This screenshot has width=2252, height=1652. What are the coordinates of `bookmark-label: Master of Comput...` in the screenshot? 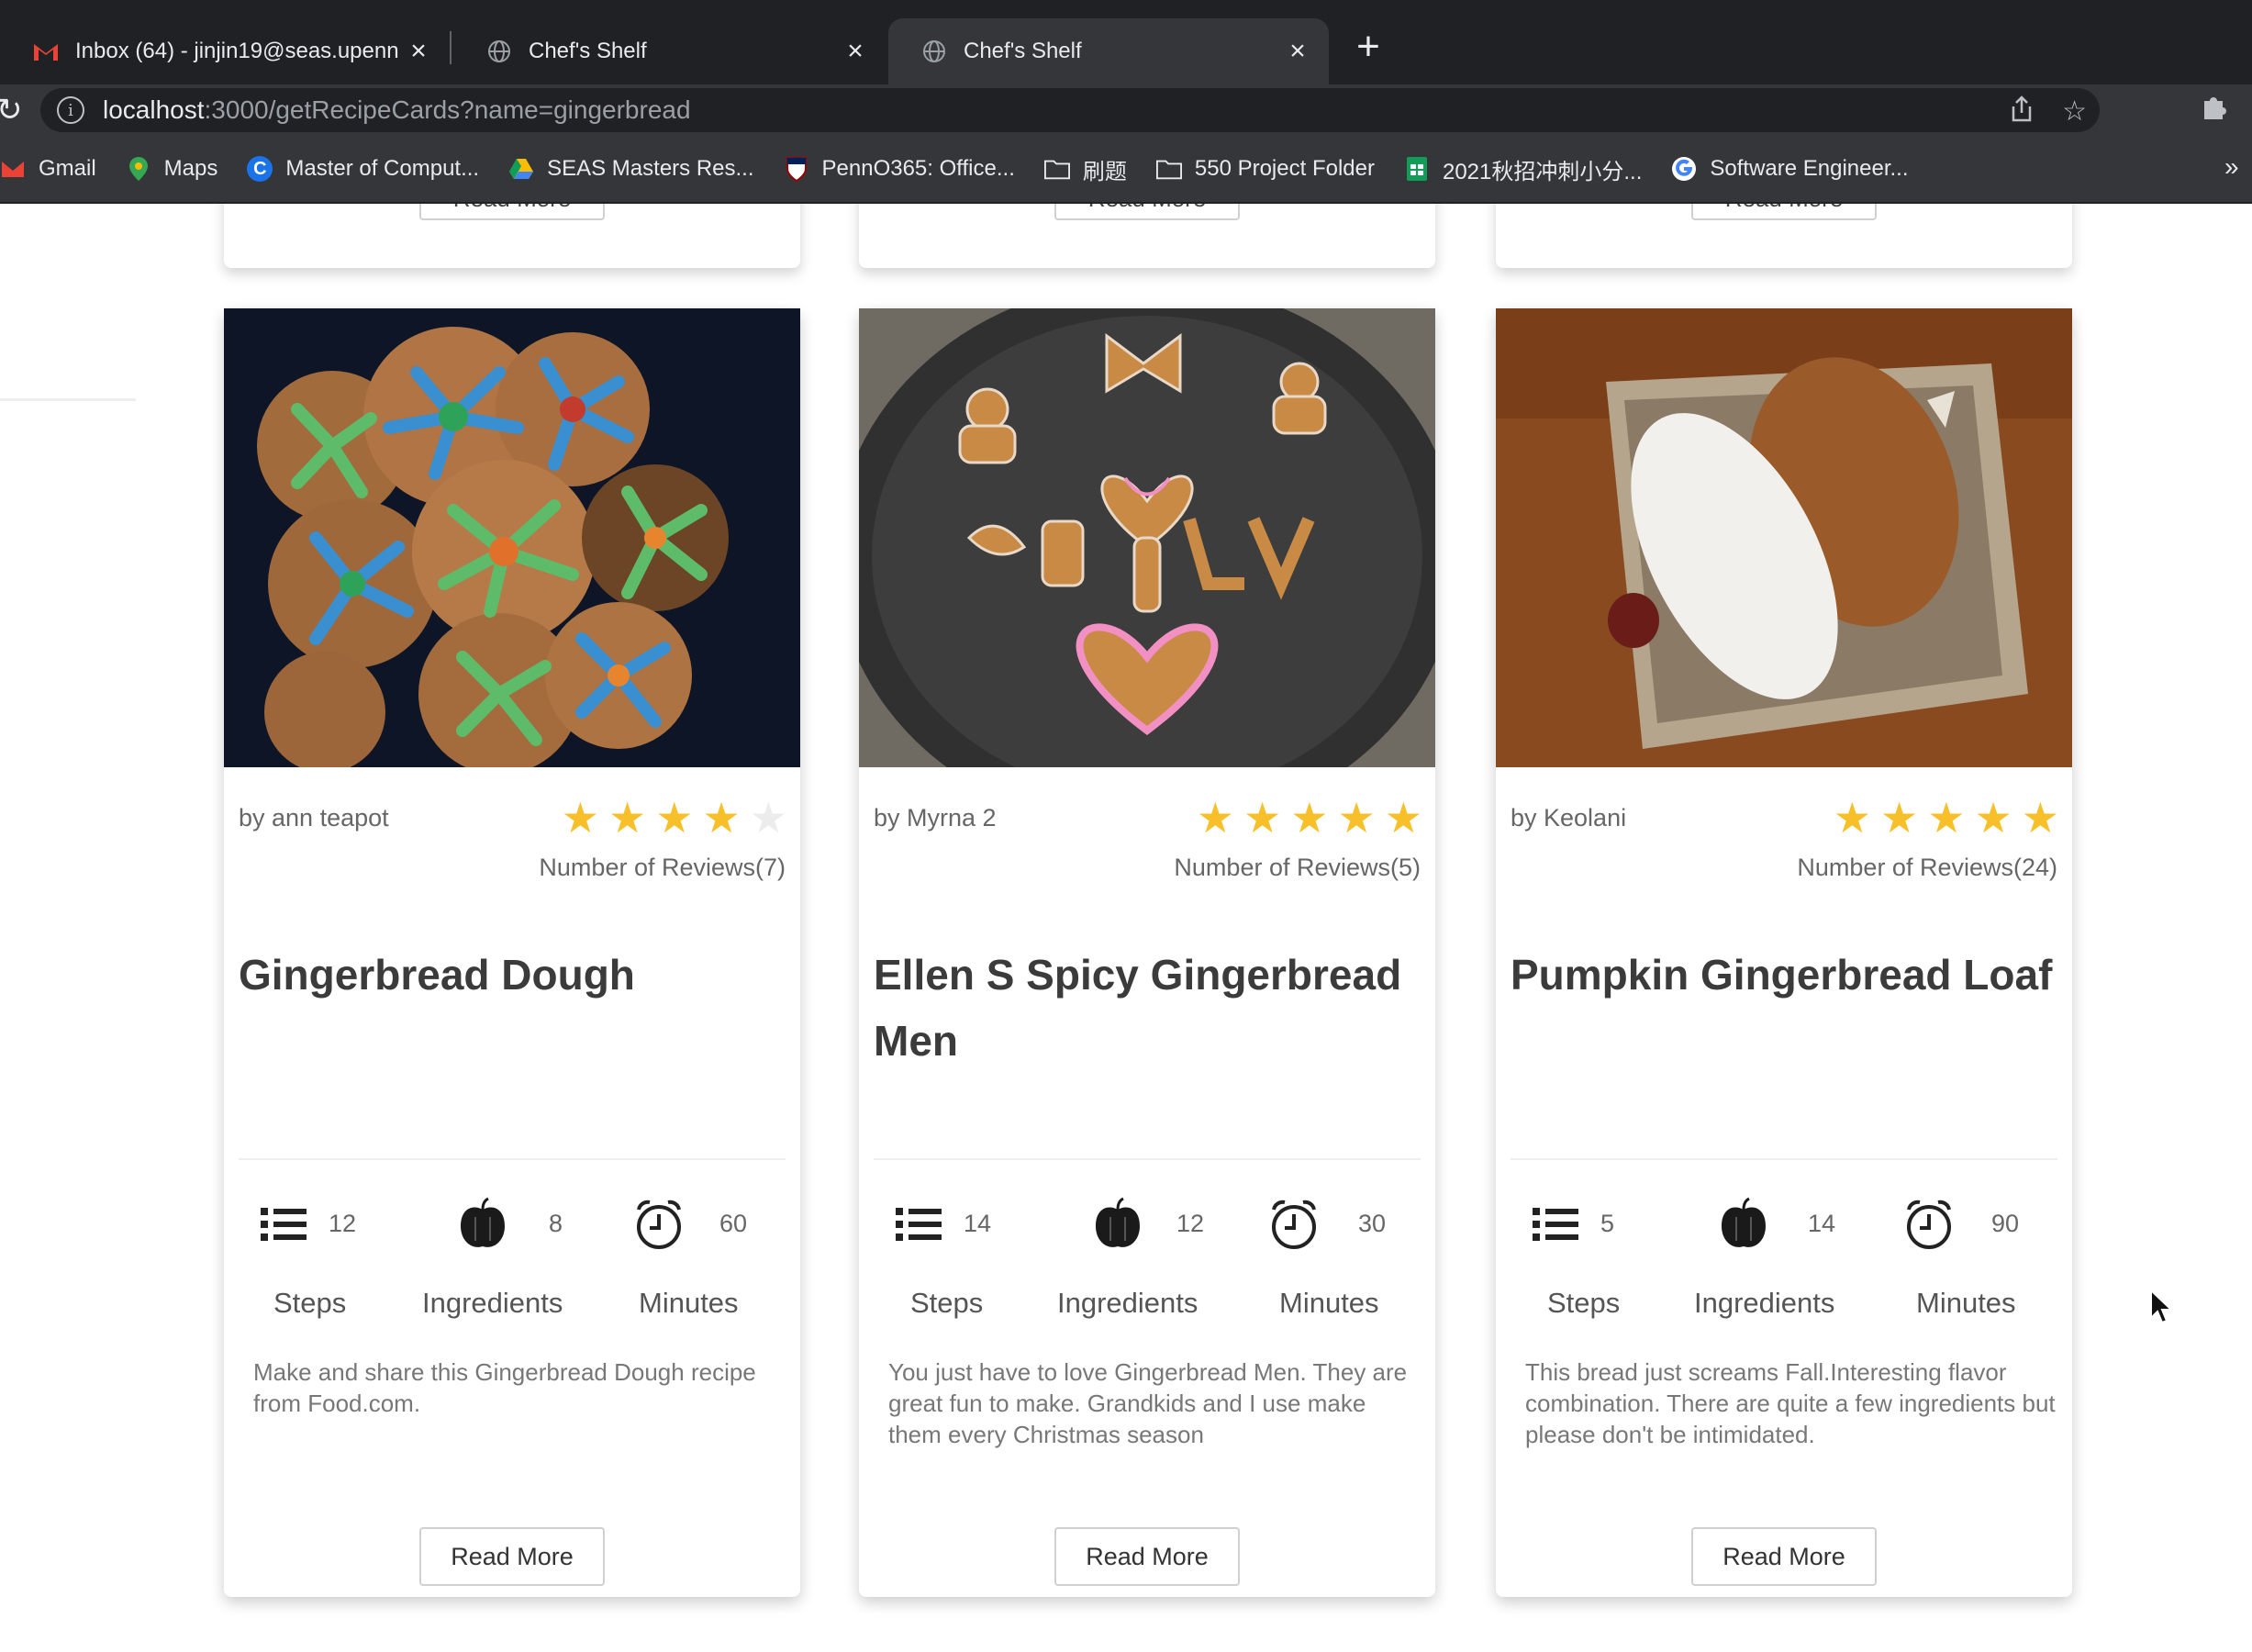 It's located at (382, 168).